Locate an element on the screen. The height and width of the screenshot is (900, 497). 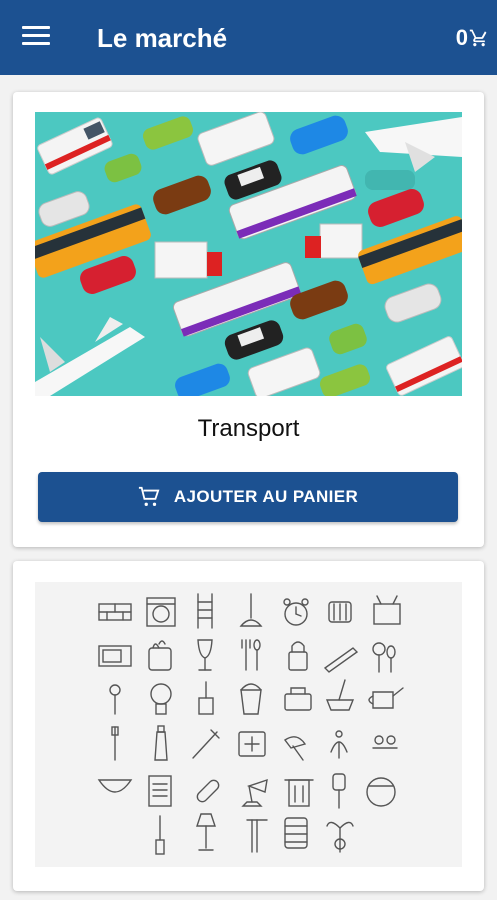
toothpaste-icon is located at coordinates (161, 743).